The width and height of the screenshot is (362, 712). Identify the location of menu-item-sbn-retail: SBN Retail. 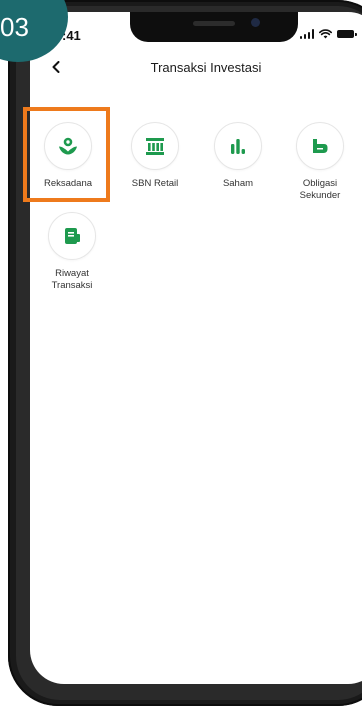
(155, 156).